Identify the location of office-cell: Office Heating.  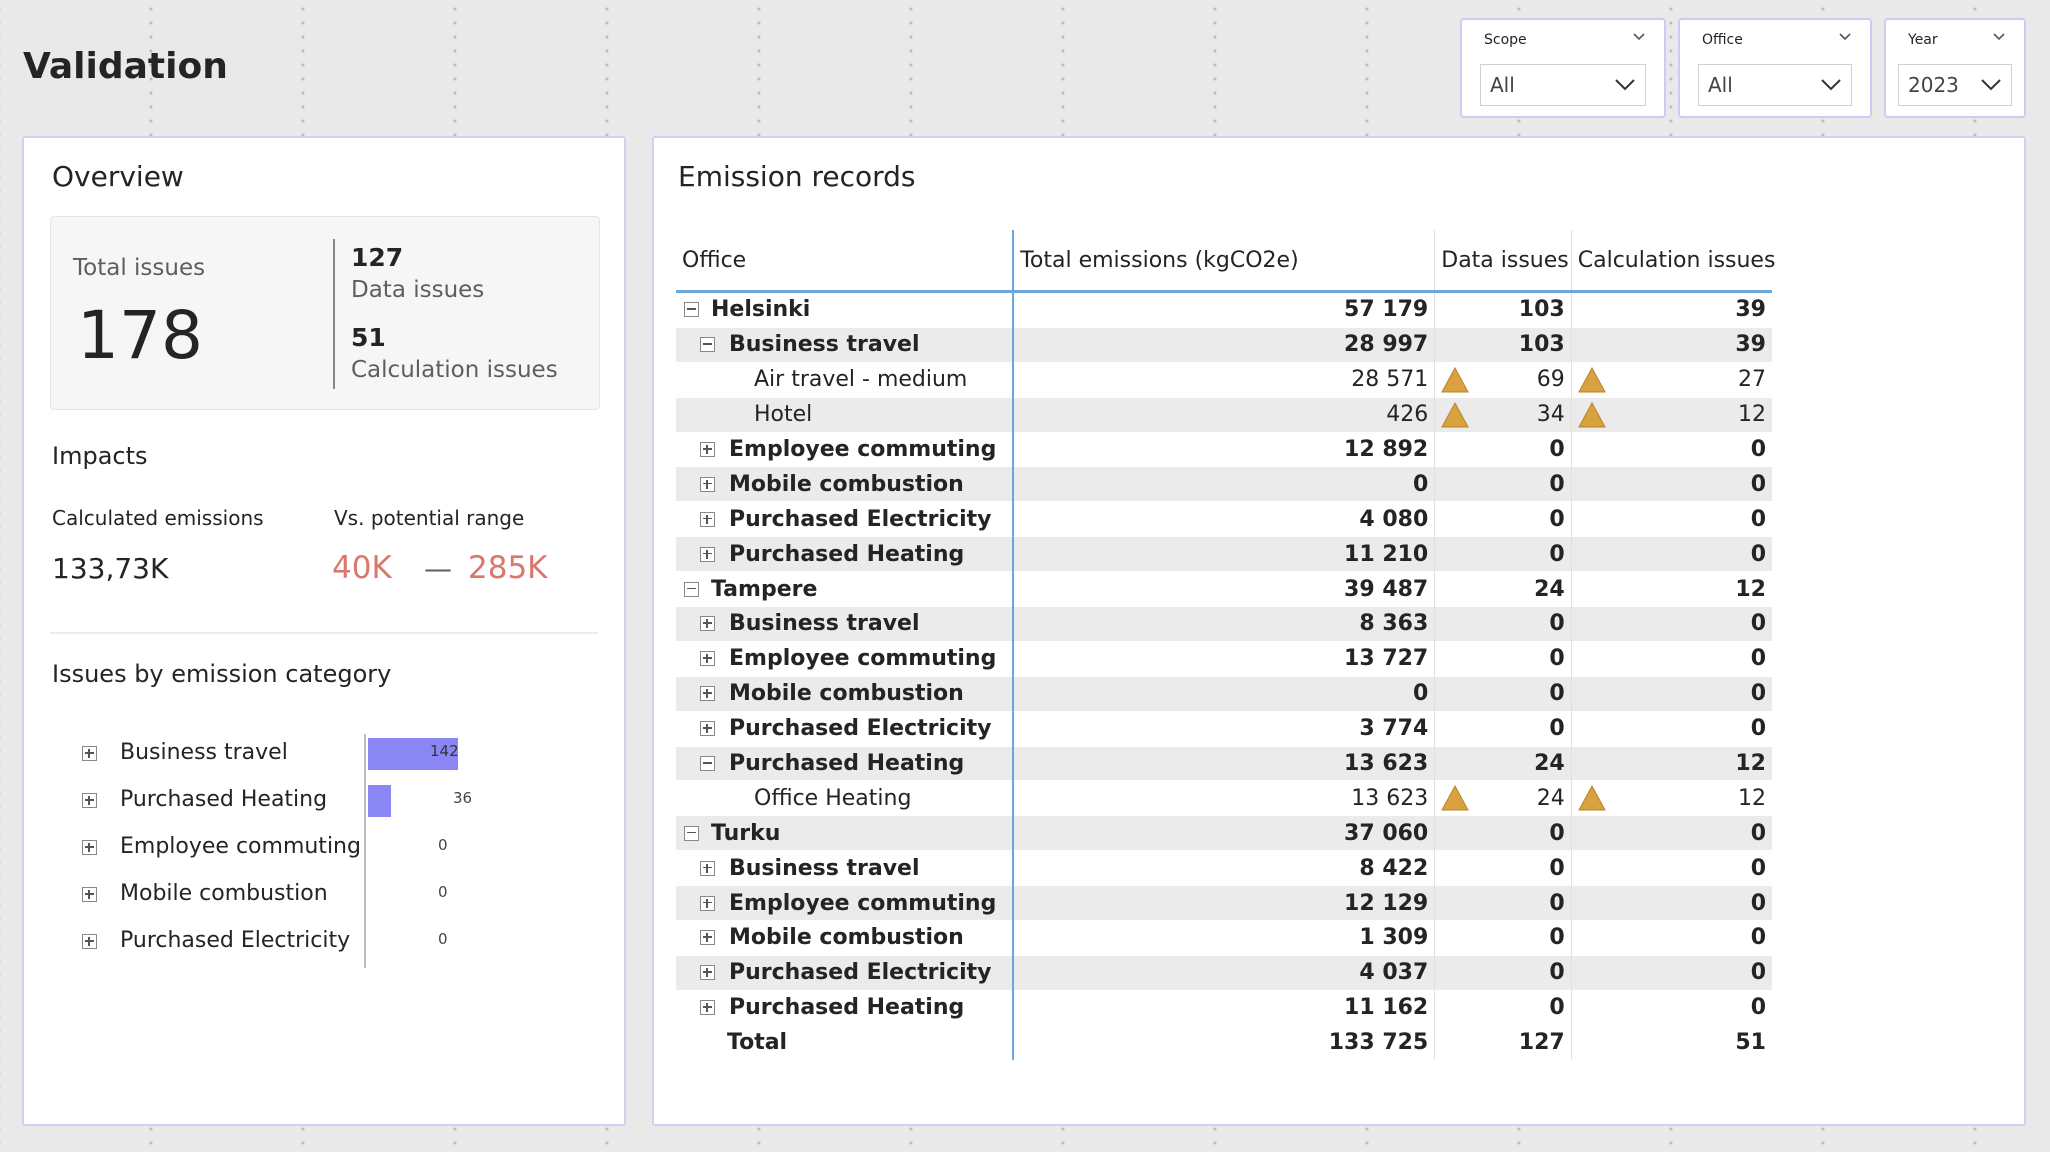
(845, 798).